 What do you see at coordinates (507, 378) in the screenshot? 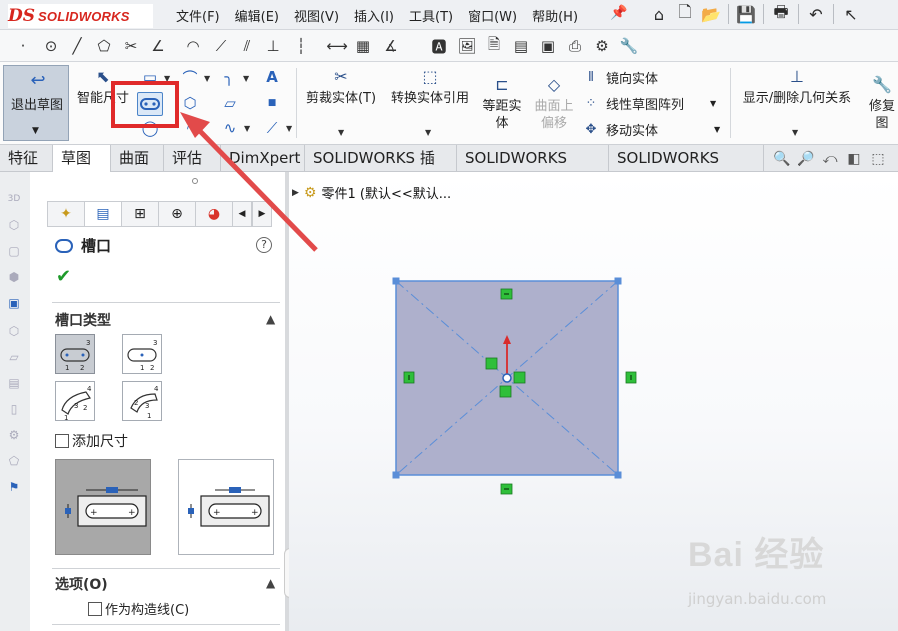
I see `origin-point` at bounding box center [507, 378].